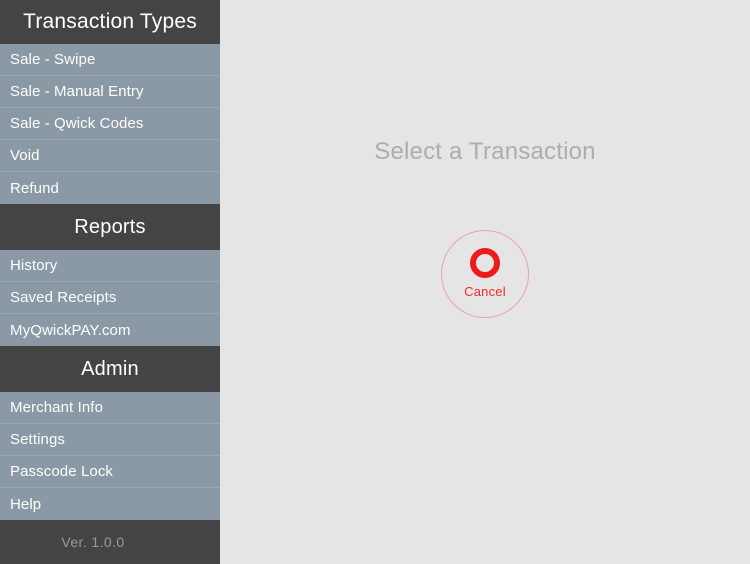 The height and width of the screenshot is (564, 750). What do you see at coordinates (110, 408) in the screenshot?
I see `sidebar-item-merchant-info: Merchant Info` at bounding box center [110, 408].